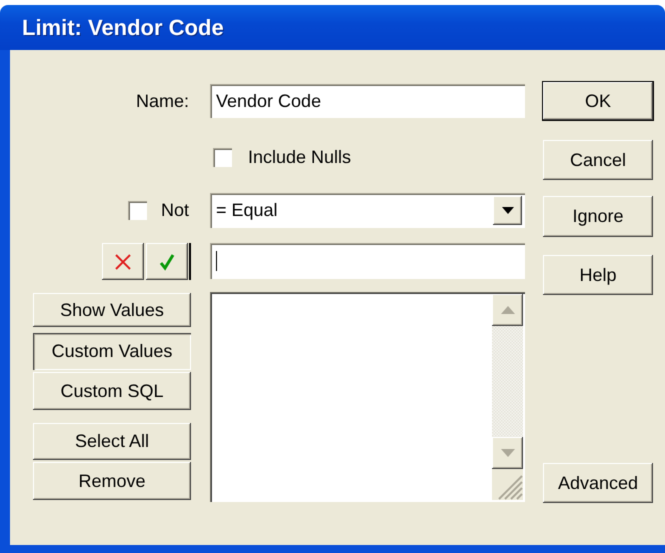  I want to click on accept-button, so click(167, 261).